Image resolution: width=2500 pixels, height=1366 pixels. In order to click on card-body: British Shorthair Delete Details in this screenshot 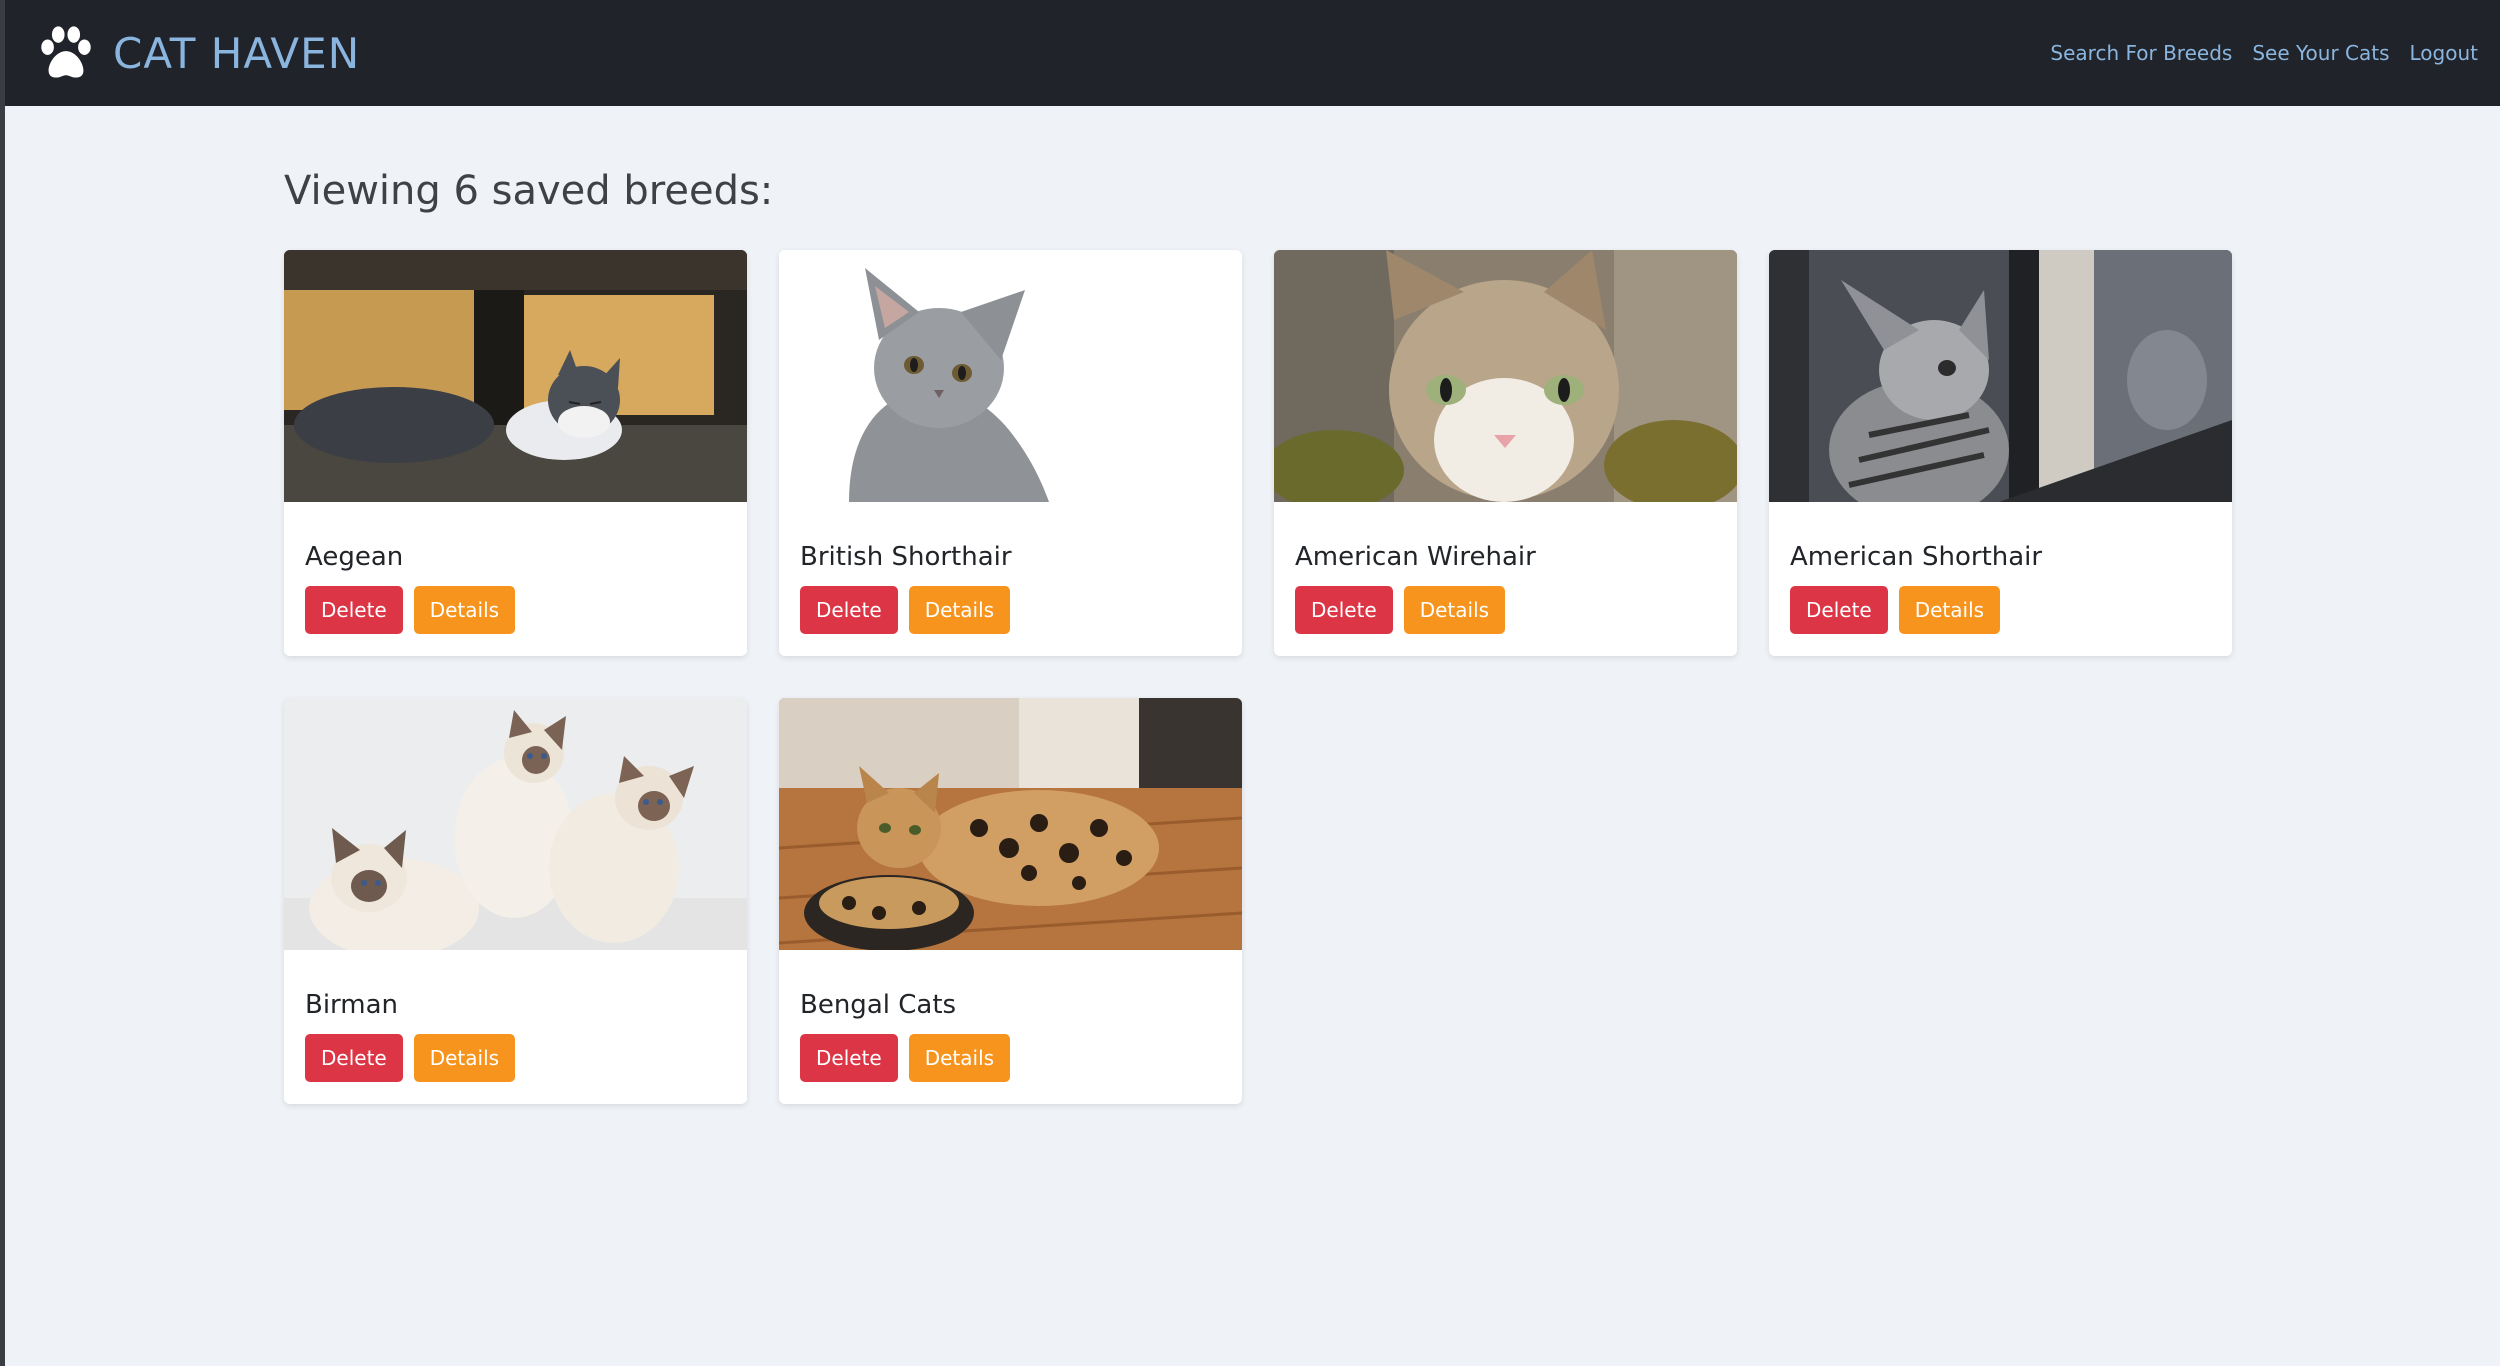, I will do `click(1010, 588)`.